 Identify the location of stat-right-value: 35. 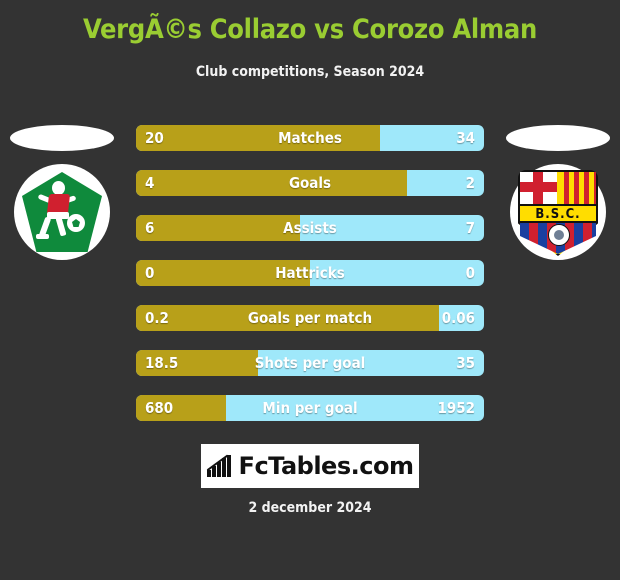
(465, 363).